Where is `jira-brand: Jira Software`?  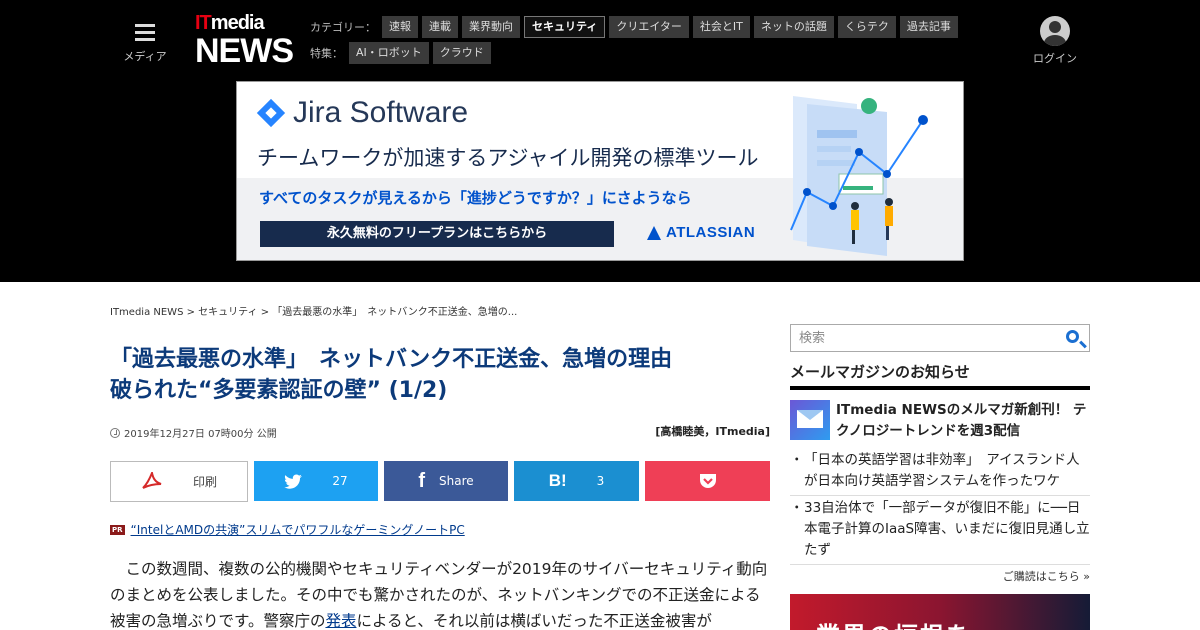
jira-brand: Jira Software is located at coordinates (362, 113).